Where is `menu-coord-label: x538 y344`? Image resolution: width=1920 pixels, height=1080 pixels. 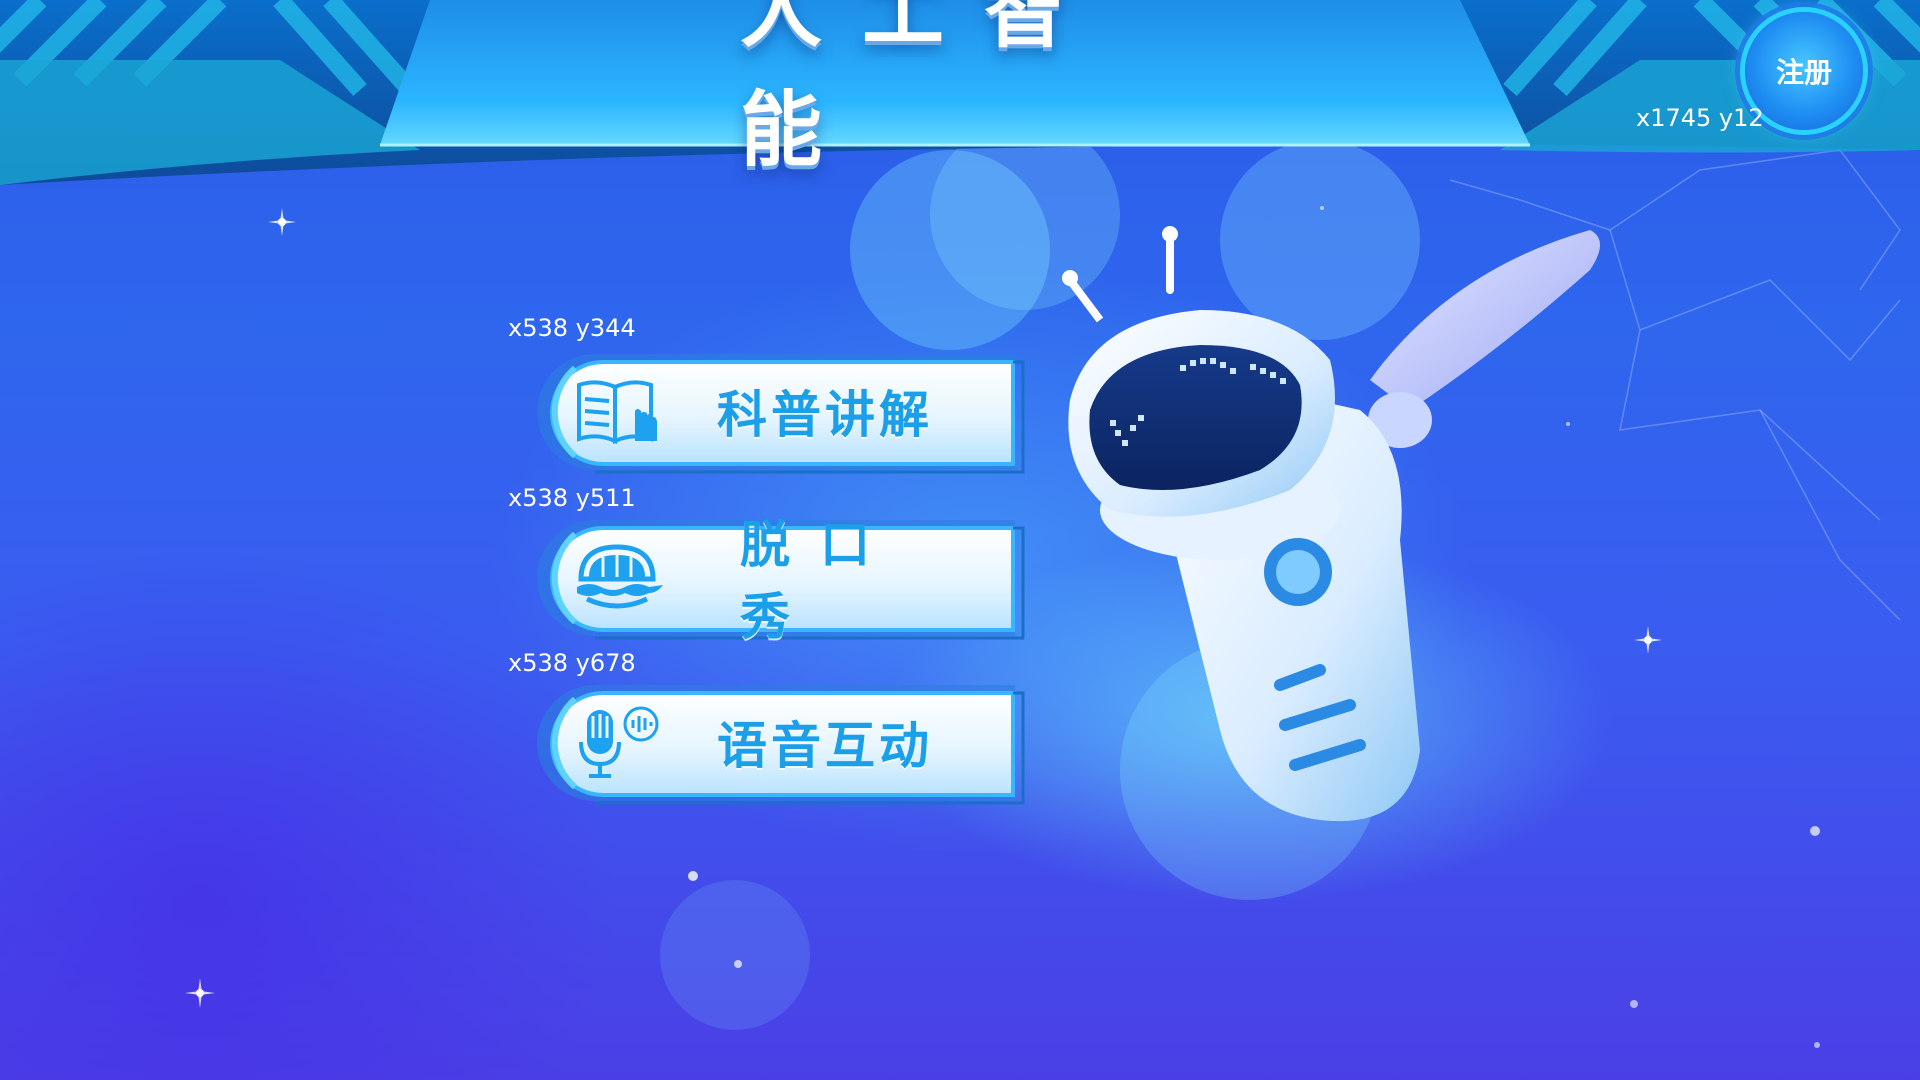
menu-coord-label: x538 y344 is located at coordinates (572, 328).